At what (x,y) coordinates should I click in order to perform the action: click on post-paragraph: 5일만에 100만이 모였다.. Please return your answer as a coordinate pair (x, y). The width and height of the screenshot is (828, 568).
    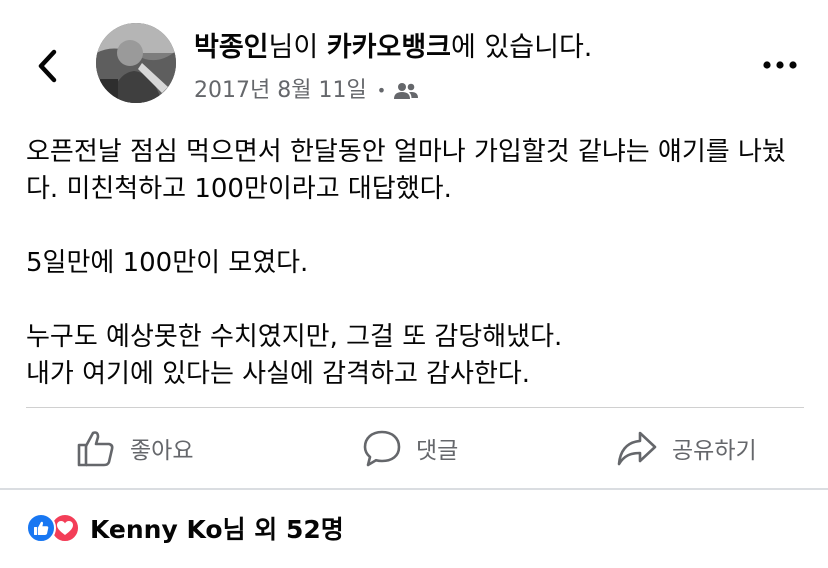
    Looking at the image, I should click on (167, 263).